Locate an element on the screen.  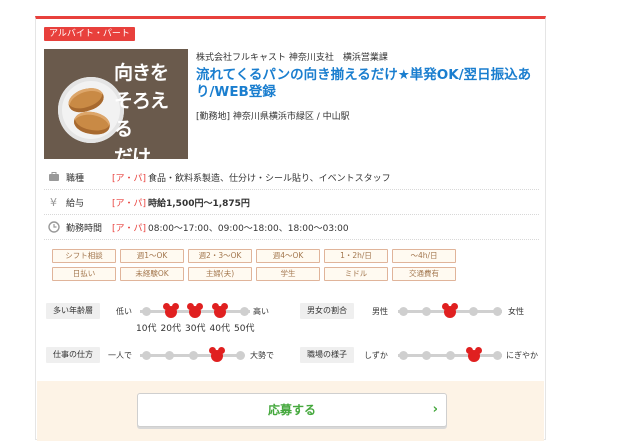
apply-button-label: 応募する is located at coordinates (291, 410).